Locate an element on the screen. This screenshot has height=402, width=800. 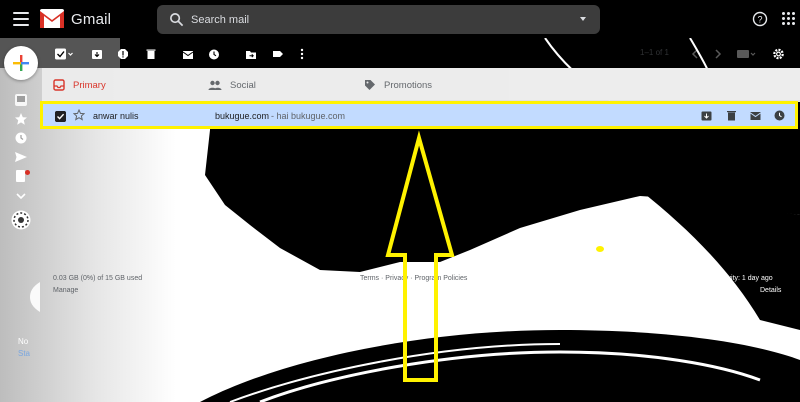
gmail-logo is located at coordinates (52, 18).